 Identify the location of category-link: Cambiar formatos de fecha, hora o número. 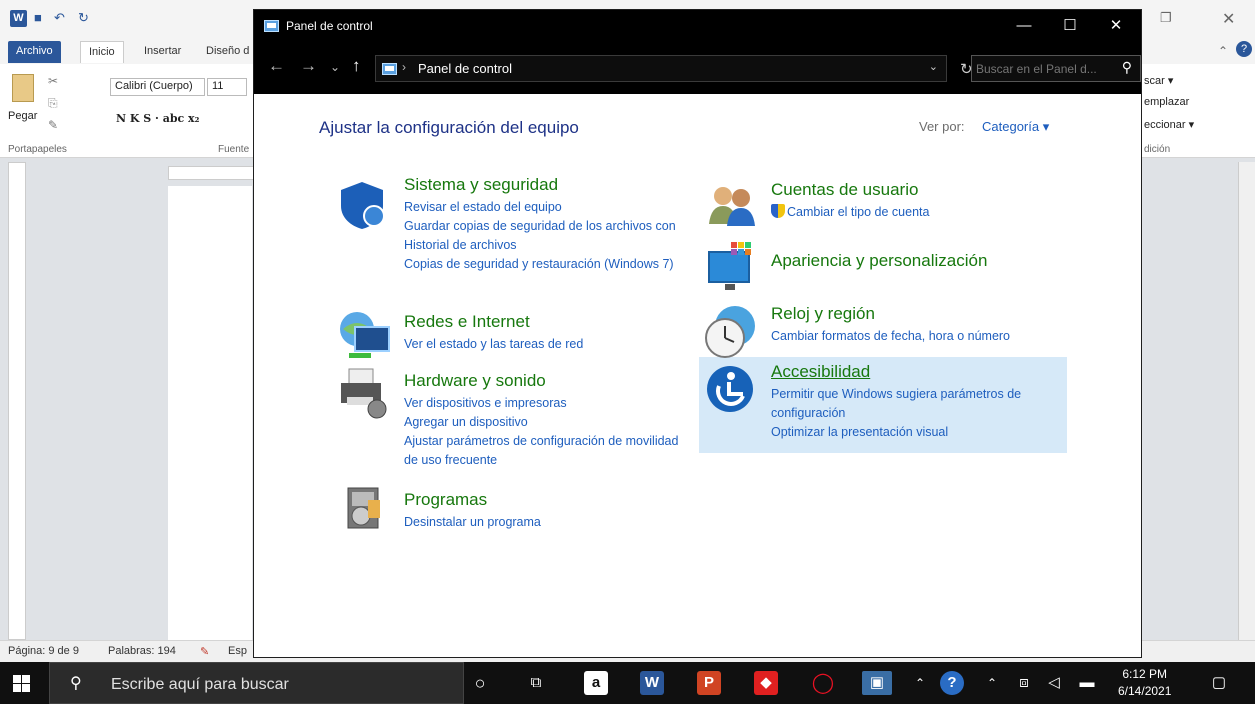
(921, 336).